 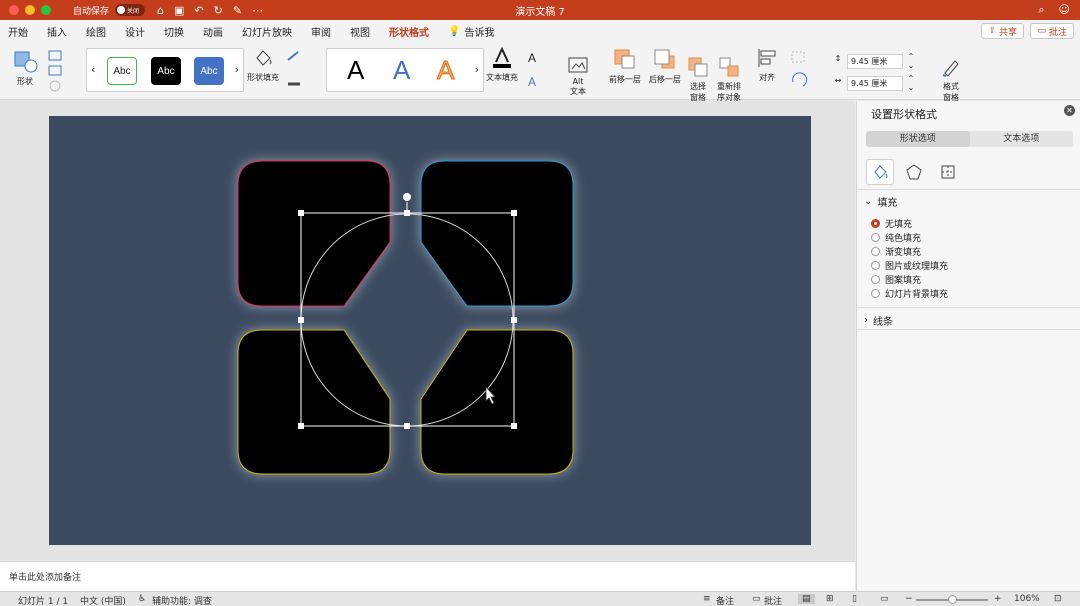 I want to click on redo-icon: ↻, so click(x=218, y=10).